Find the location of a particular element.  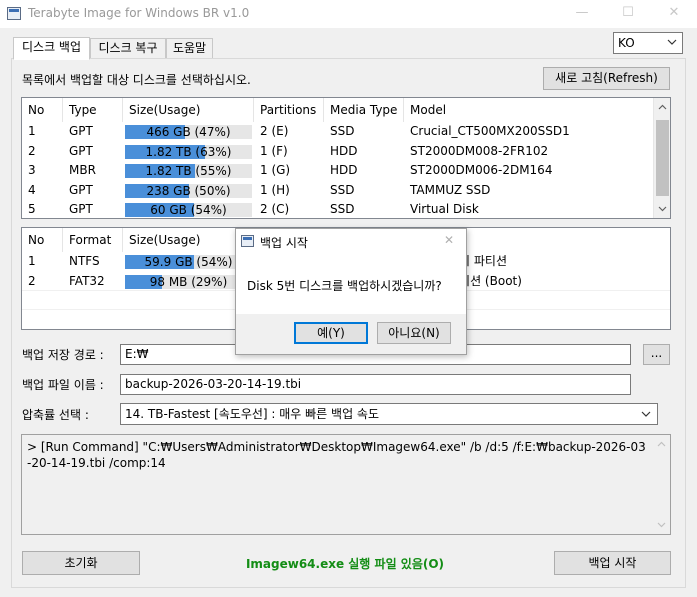

disk-no: 1 is located at coordinates (32, 131).